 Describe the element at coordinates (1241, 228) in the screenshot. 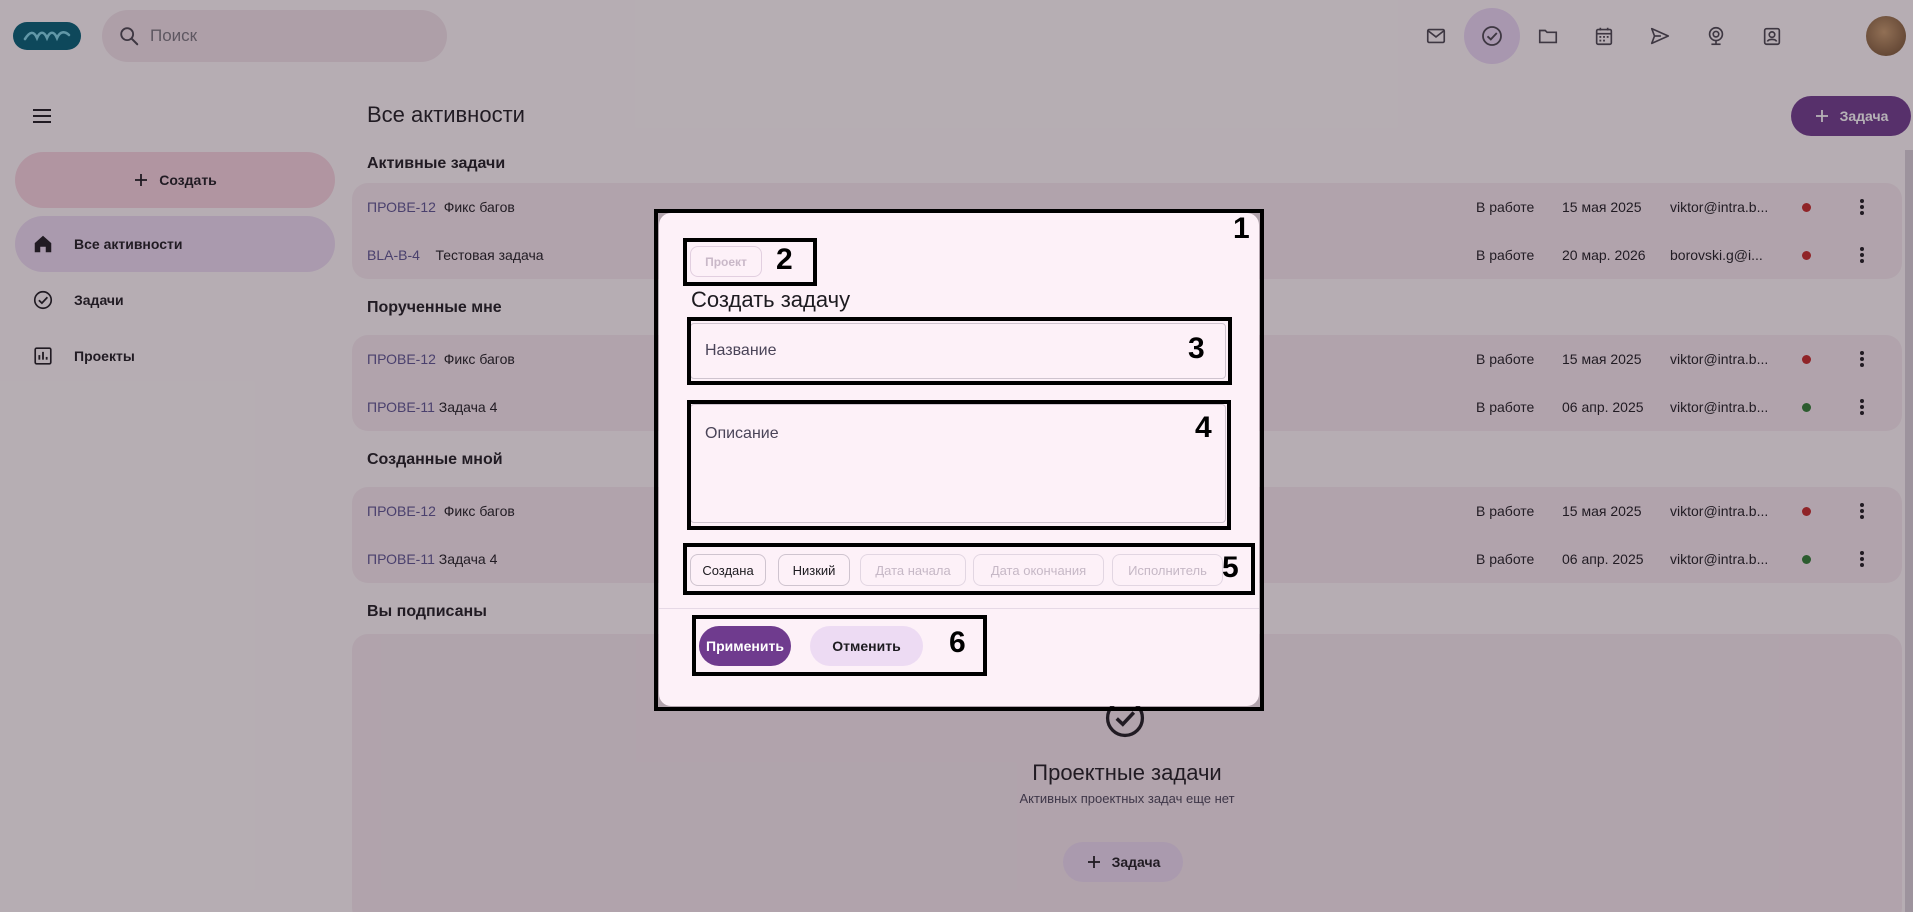

I see `annotation-label-1: 1` at that location.